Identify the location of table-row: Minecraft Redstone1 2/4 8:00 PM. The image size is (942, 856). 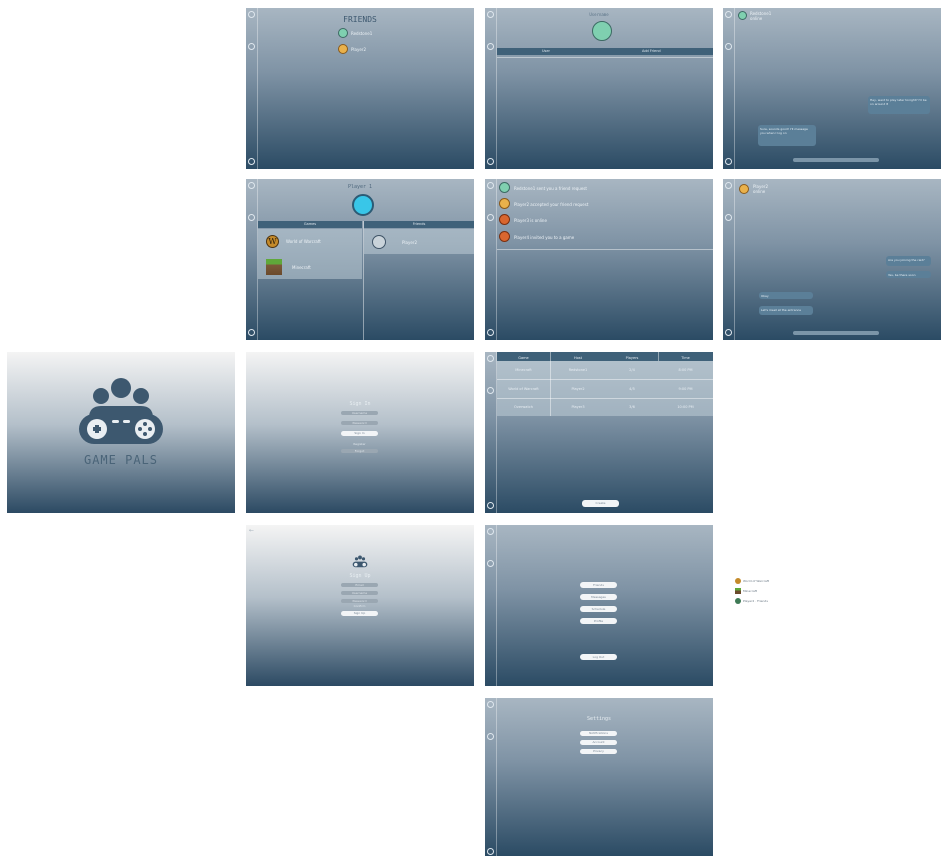
(605, 370).